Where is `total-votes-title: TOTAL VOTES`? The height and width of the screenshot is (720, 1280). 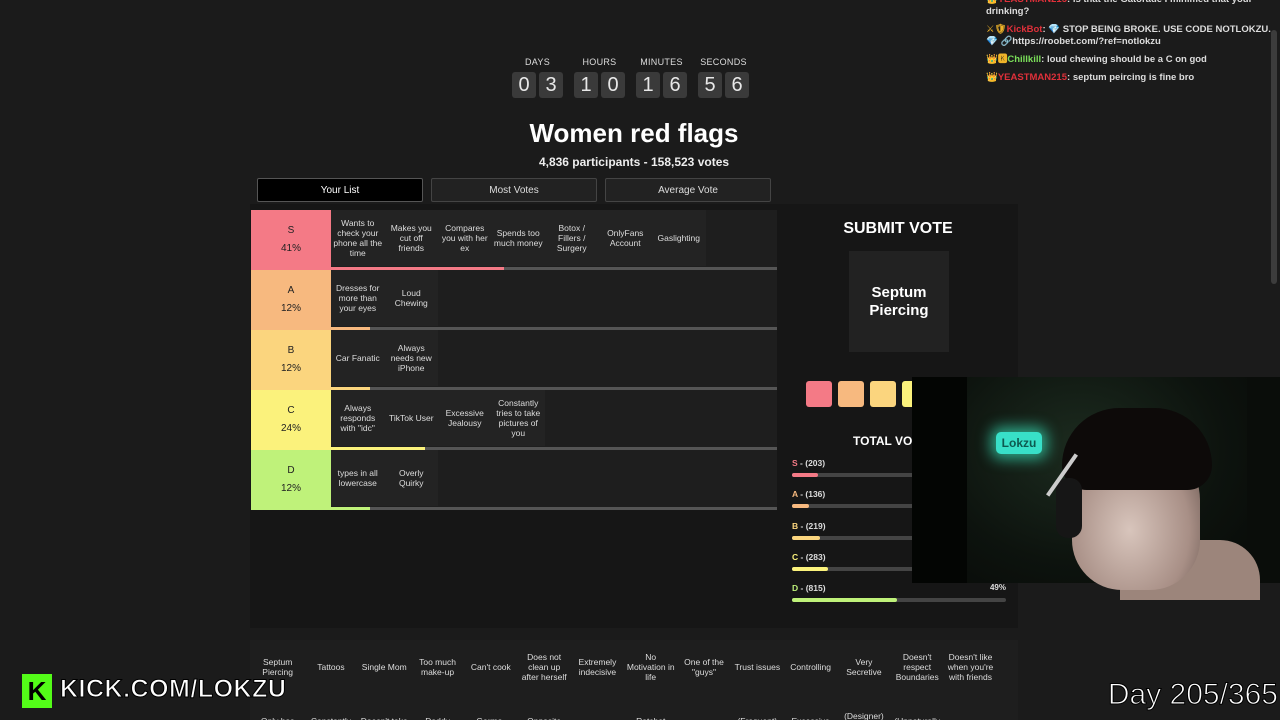 total-votes-title: TOTAL VOTES is located at coordinates (883, 441).